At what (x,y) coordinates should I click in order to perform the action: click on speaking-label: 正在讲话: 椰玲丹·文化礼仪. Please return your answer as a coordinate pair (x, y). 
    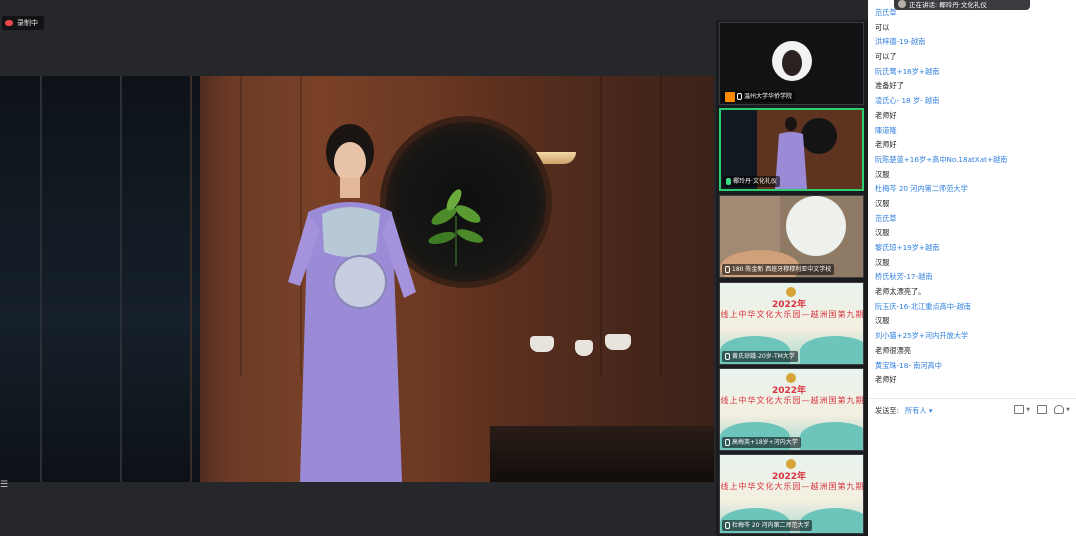
    Looking at the image, I should click on (948, 5).